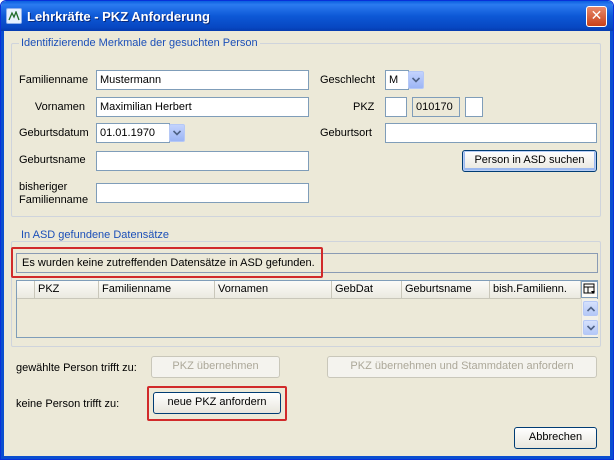 The width and height of the screenshot is (614, 460). Describe the element at coordinates (157, 289) in the screenshot. I see `column-header-familienname: Familienname` at that location.